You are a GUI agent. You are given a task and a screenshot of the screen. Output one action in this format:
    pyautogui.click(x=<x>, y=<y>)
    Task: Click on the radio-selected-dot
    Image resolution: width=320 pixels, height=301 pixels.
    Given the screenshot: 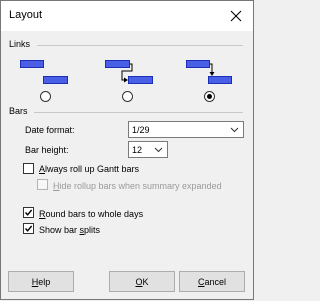 What is the action you would take?
    pyautogui.click(x=209, y=96)
    